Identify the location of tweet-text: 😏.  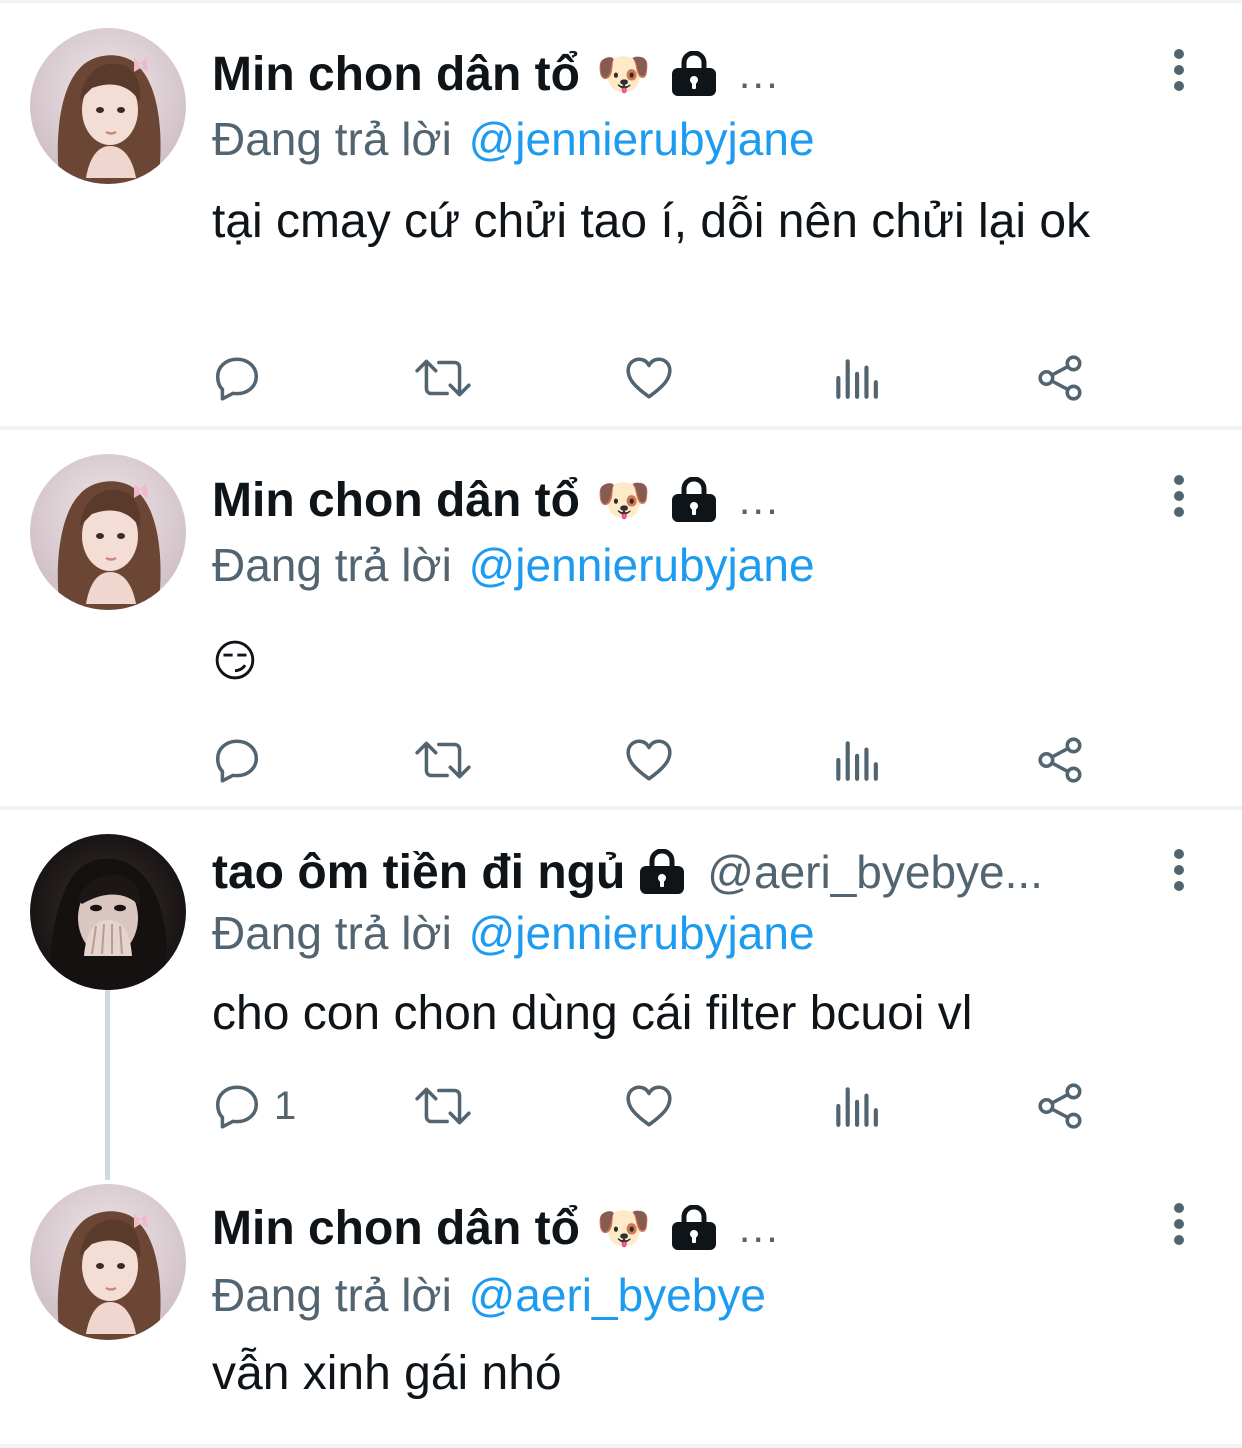
(235, 661).